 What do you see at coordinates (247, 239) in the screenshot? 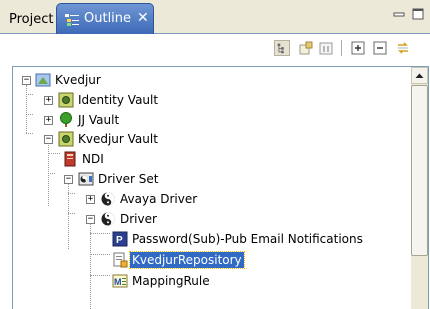
I see `tree-node-label: Password(Sub)-Pub Email Notifications` at bounding box center [247, 239].